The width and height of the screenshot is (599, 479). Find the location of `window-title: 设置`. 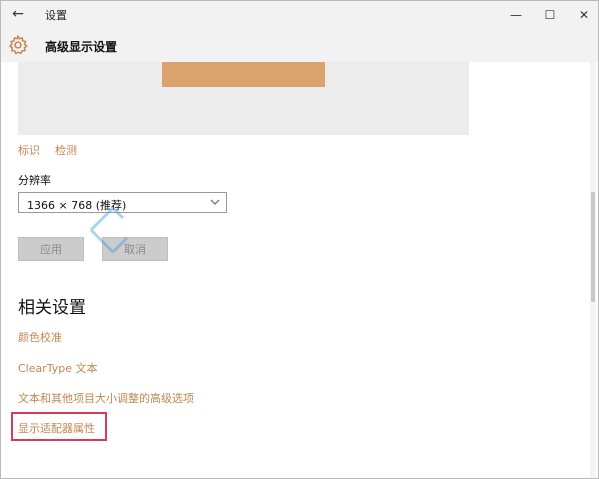

window-title: 设置 is located at coordinates (56, 15).